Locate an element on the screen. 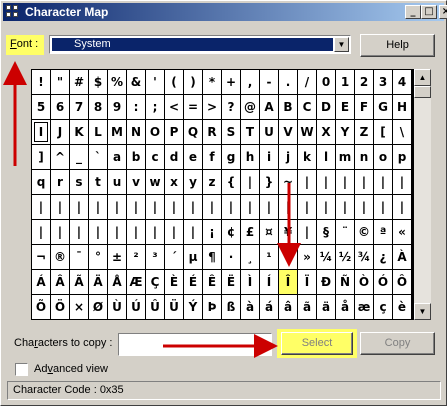 The width and height of the screenshot is (447, 406). character-cell: " is located at coordinates (60, 82).